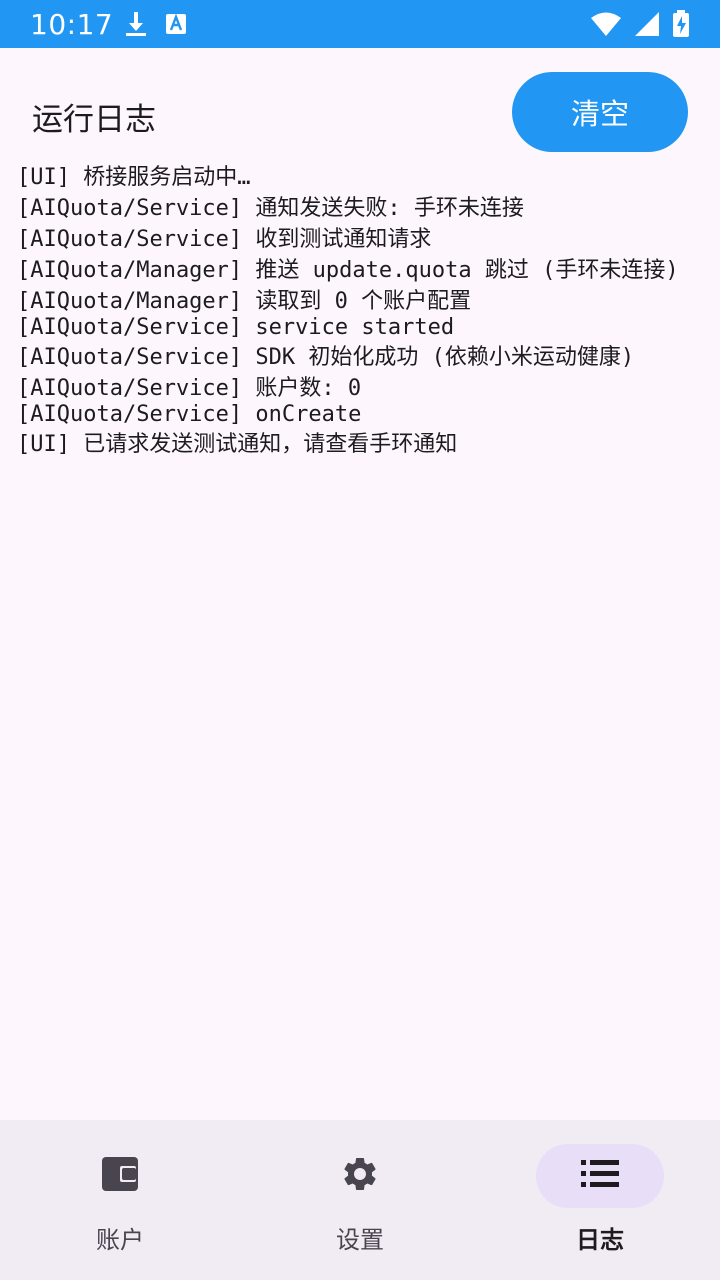 Image resolution: width=720 pixels, height=1280 pixels. I want to click on wifi-icon, so click(606, 24).